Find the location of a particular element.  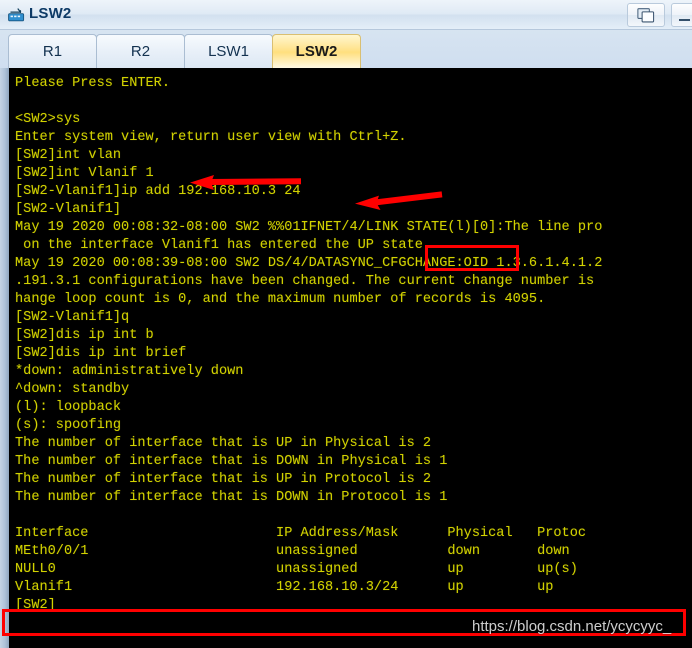

tab-r2: R2 is located at coordinates (140, 51).